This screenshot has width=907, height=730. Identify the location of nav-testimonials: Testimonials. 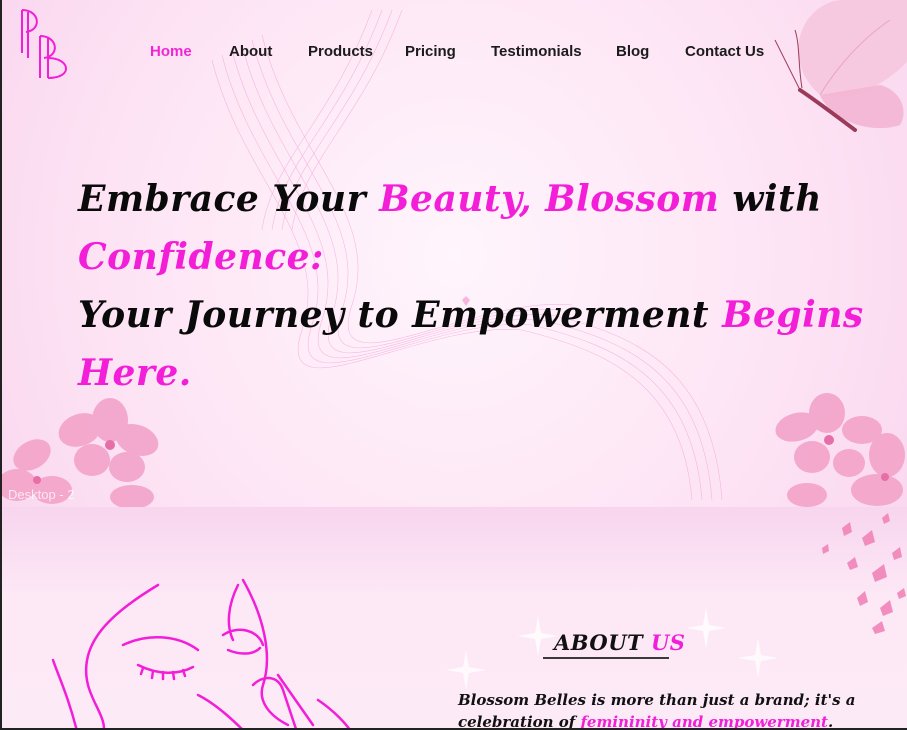
(536, 51).